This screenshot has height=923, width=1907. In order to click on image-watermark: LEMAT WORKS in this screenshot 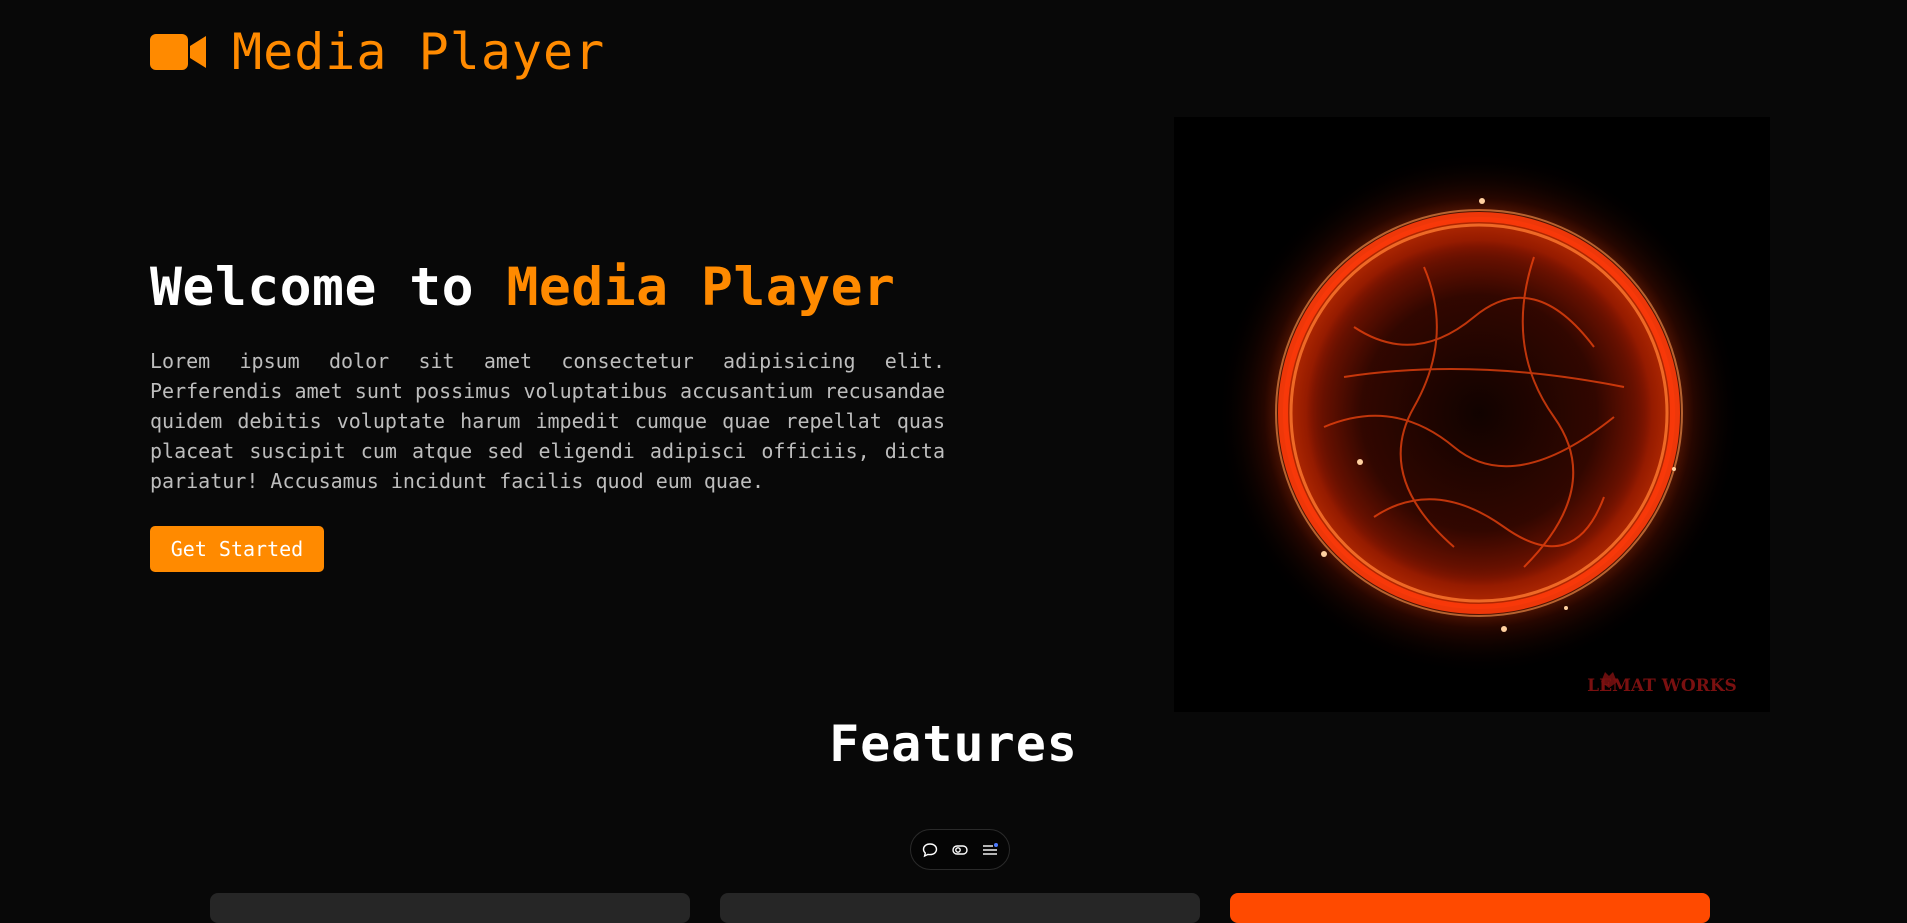, I will do `click(1662, 686)`.